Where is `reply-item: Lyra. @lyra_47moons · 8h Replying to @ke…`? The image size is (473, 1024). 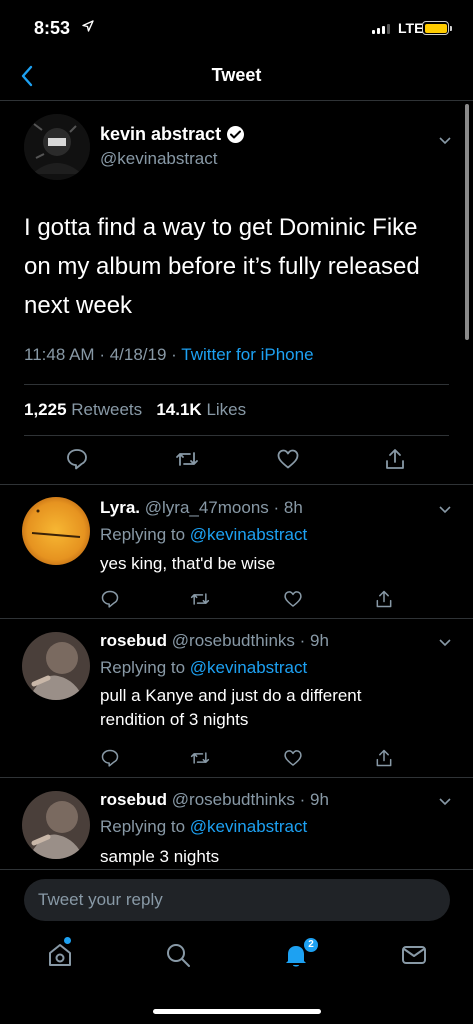
reply-item: Lyra. @lyra_47moons · 8h Replying to @ke… is located at coordinates (236, 552).